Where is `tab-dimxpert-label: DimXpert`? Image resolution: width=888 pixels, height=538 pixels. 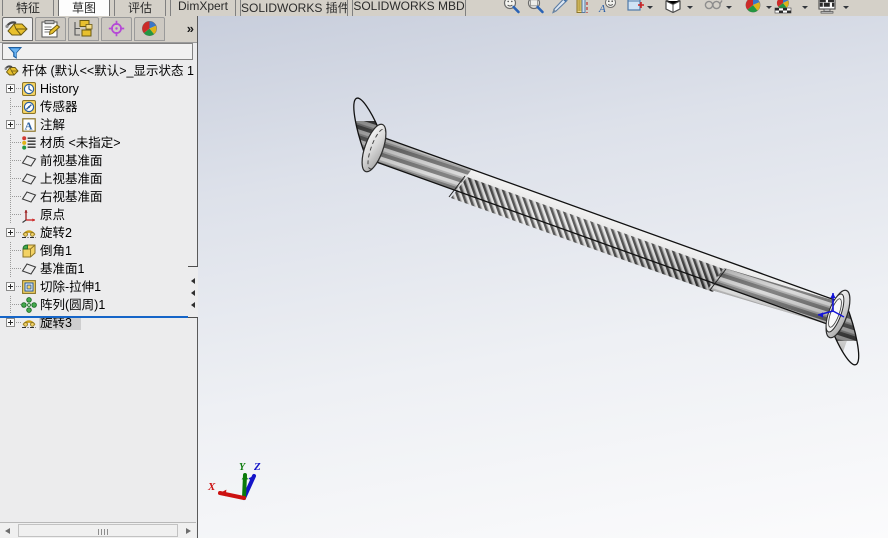
tab-dimxpert-label: DimXpert is located at coordinates (202, 6).